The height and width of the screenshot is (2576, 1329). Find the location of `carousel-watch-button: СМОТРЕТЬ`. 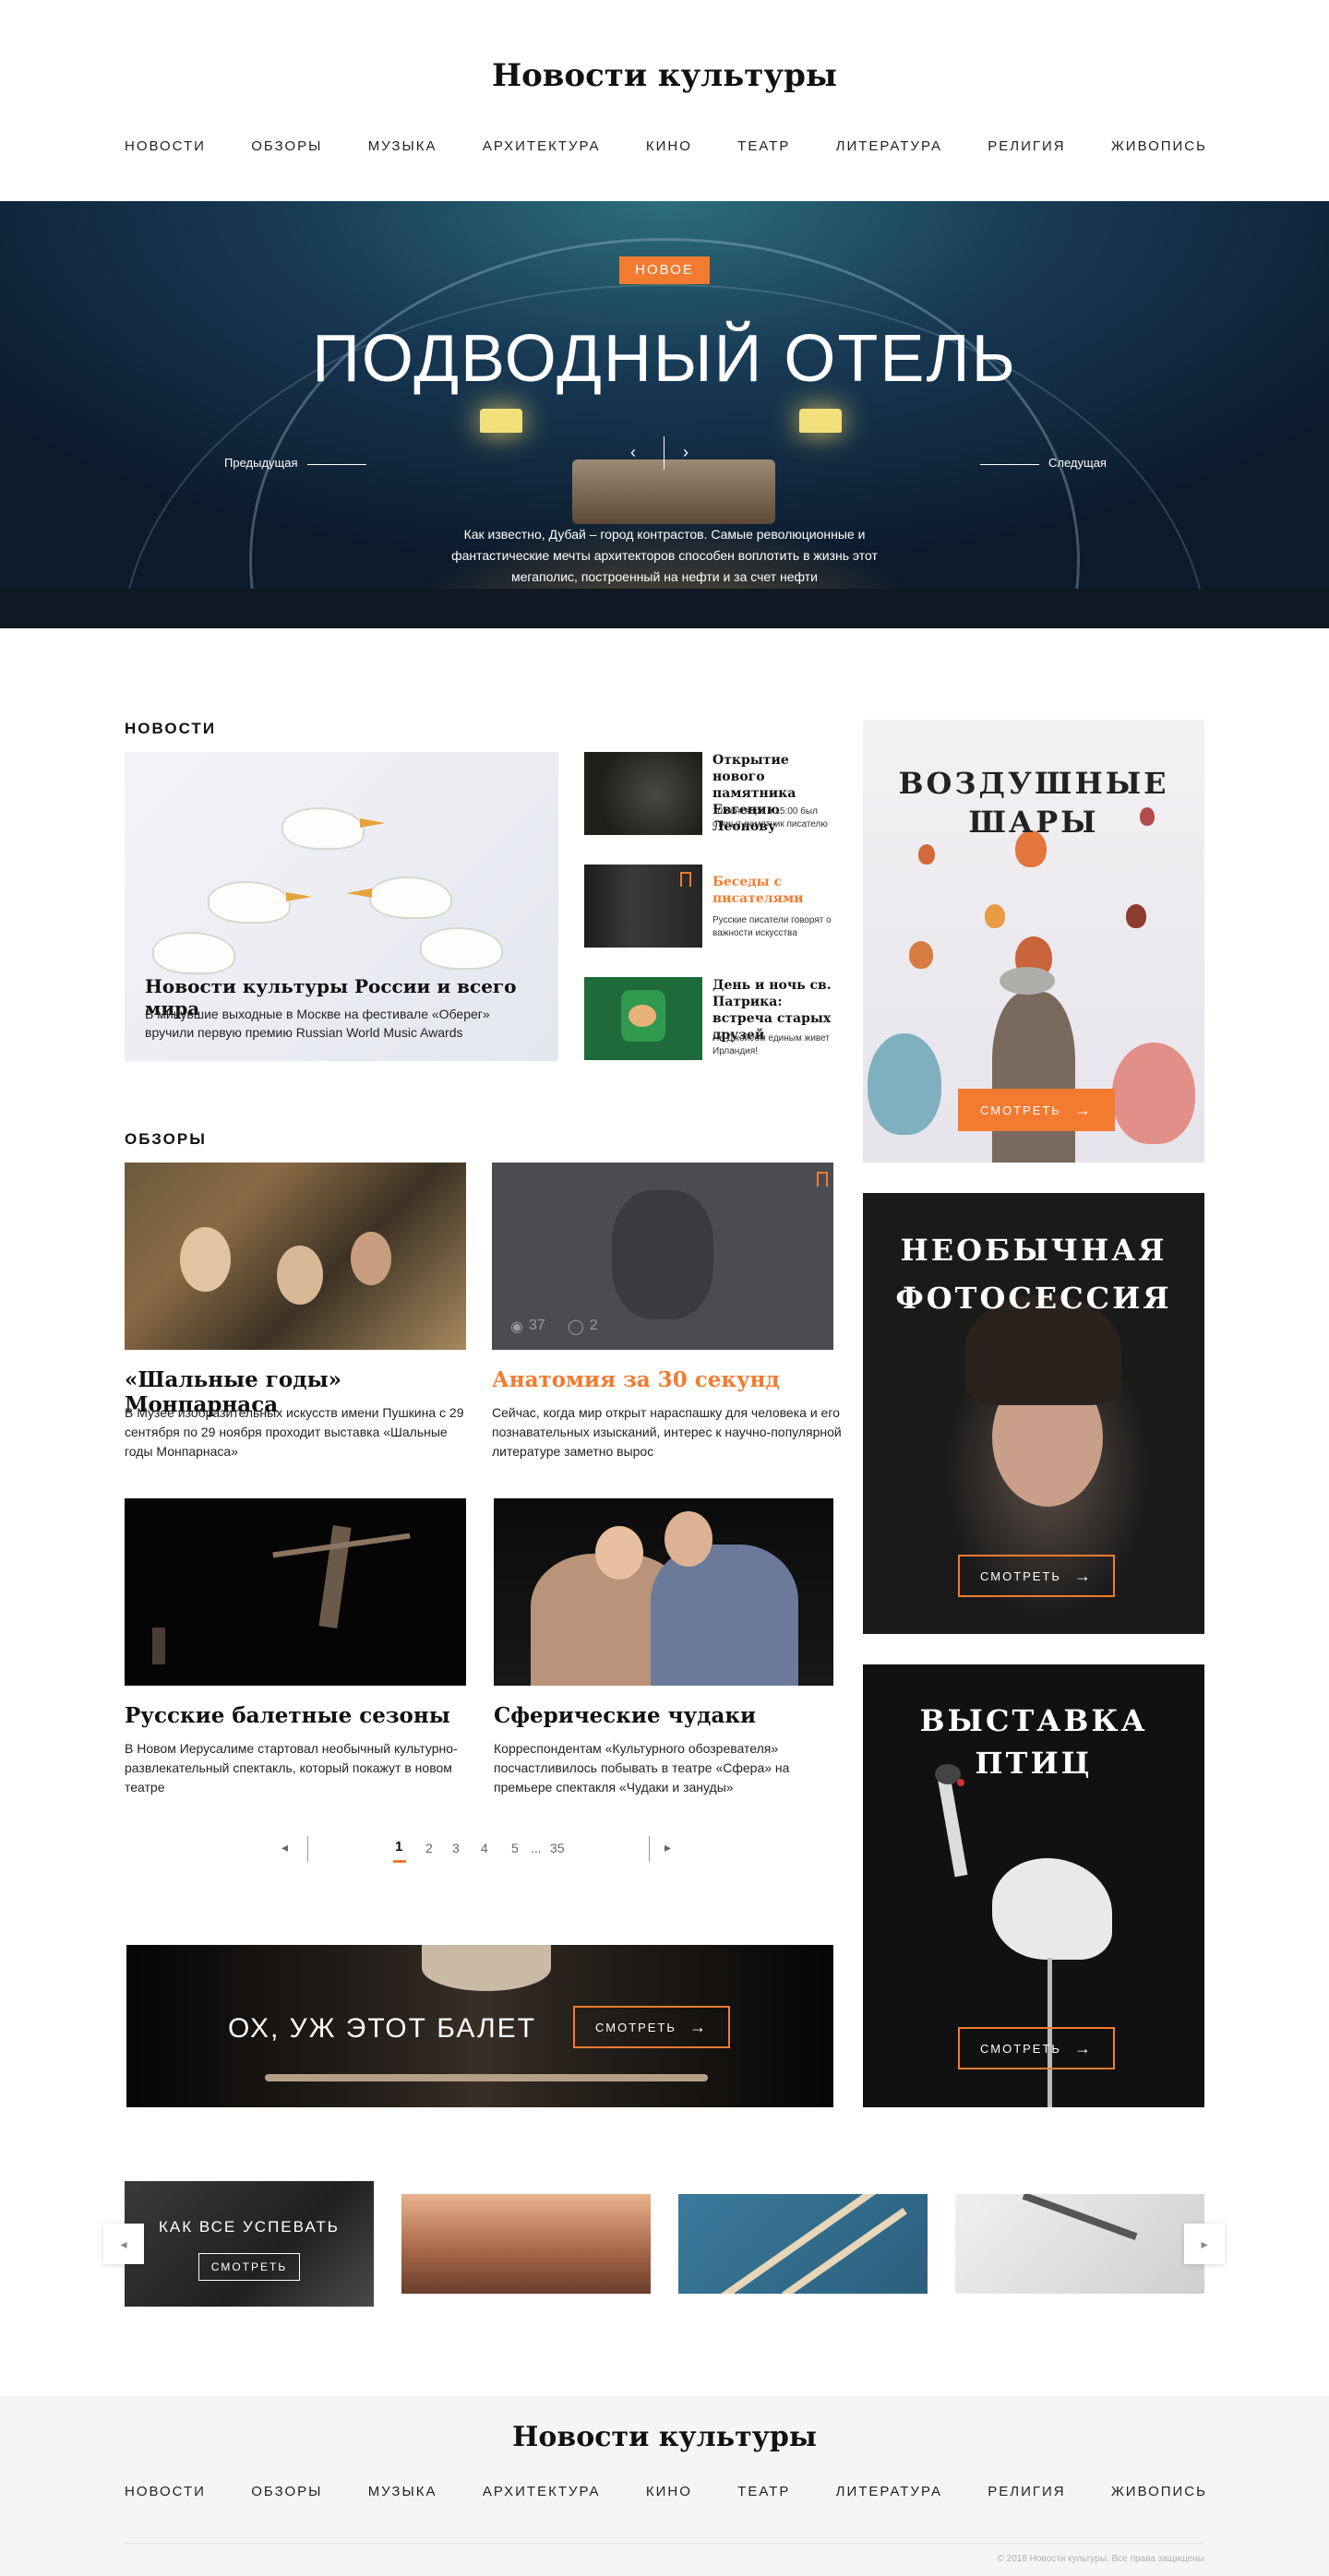

carousel-watch-button: СМОТРЕТЬ is located at coordinates (249, 2267).